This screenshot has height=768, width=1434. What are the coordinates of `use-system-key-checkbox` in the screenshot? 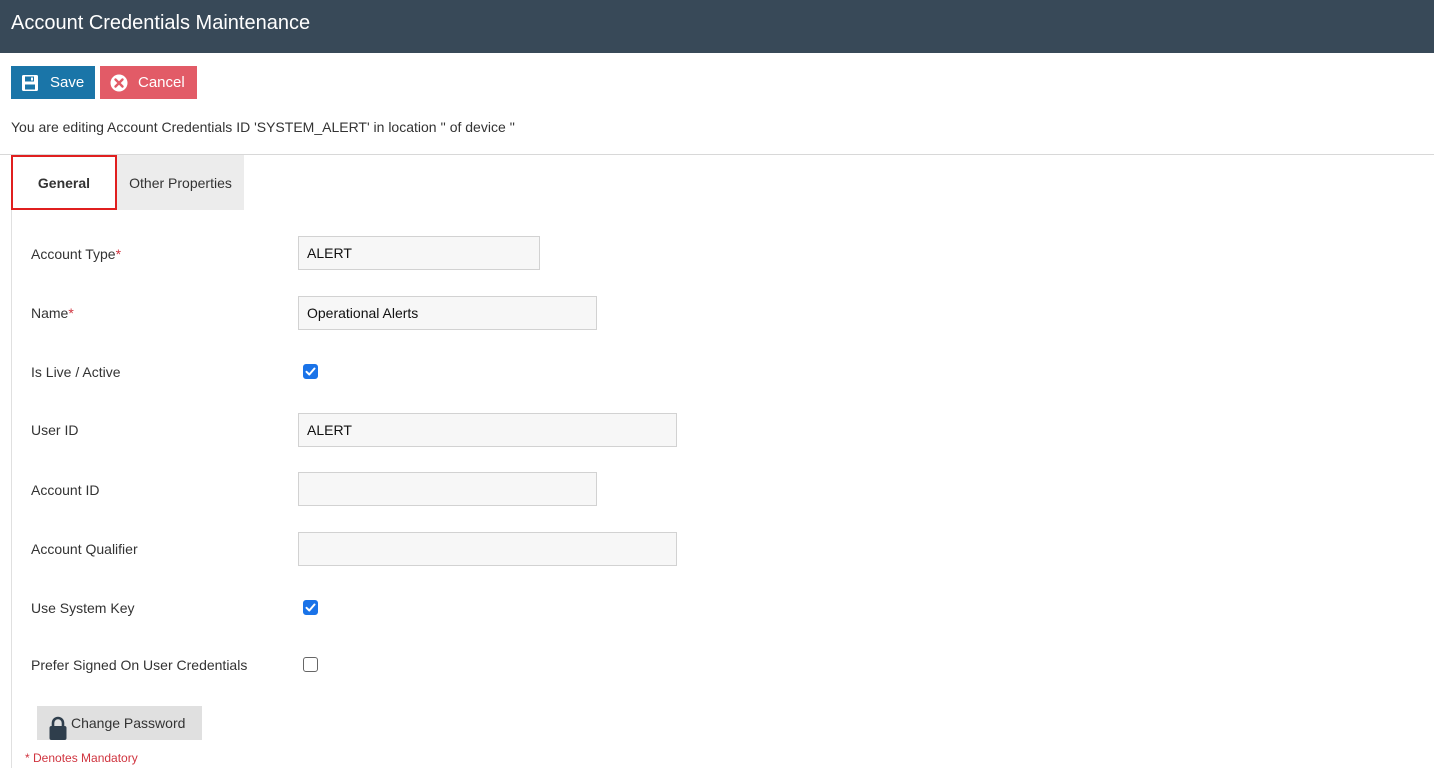 It's located at (310, 607).